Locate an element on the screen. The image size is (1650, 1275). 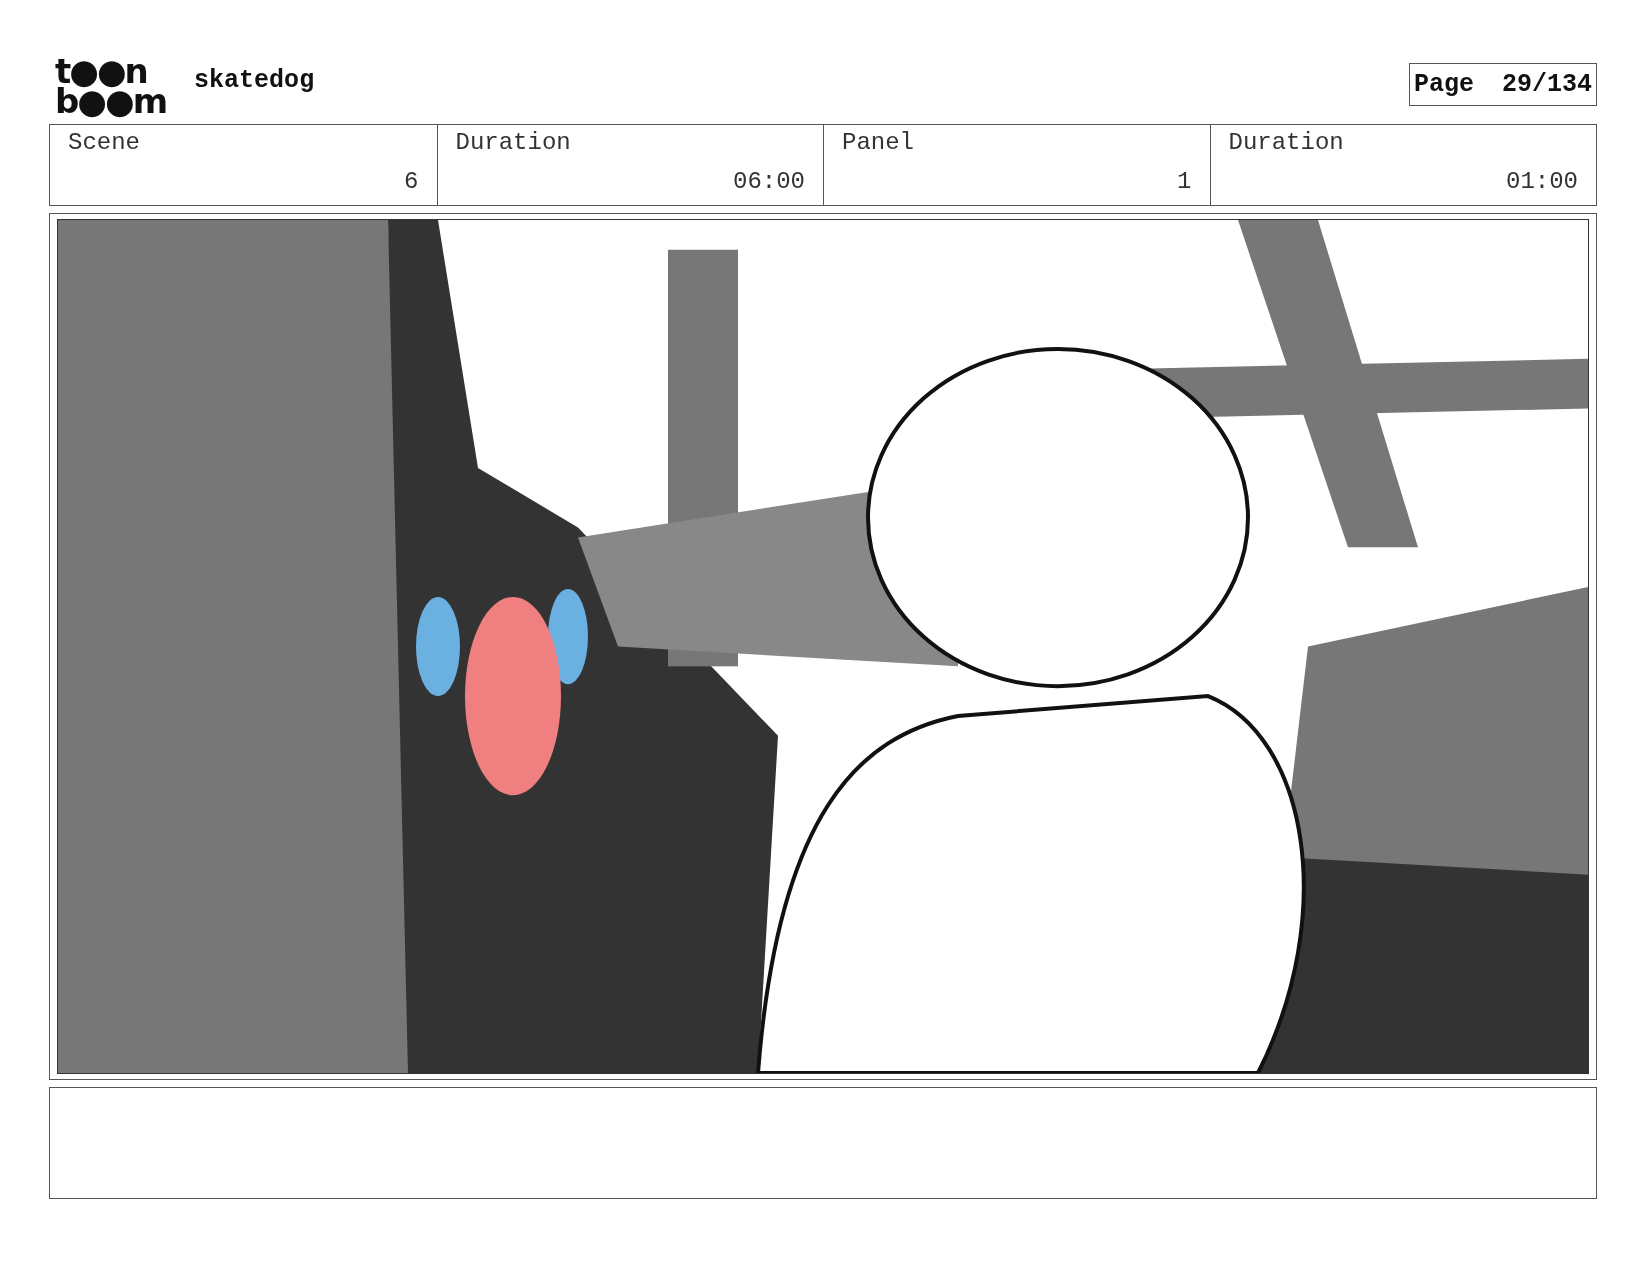
field-value: 1 is located at coordinates (1184, 181).